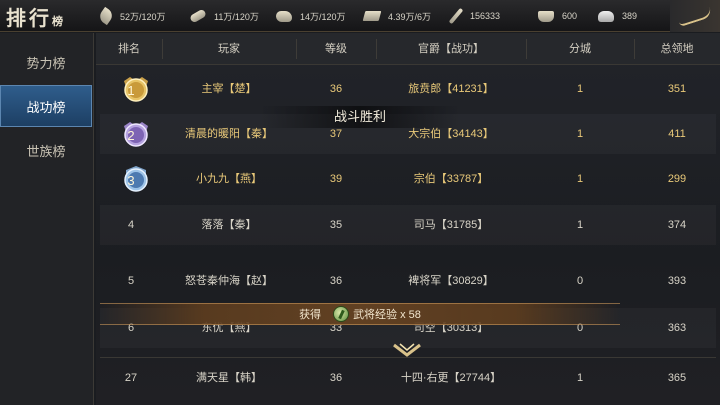 Image resolution: width=720 pixels, height=405 pixels. I want to click on player-title-merit: 十四·右更【27744】, so click(451, 378).